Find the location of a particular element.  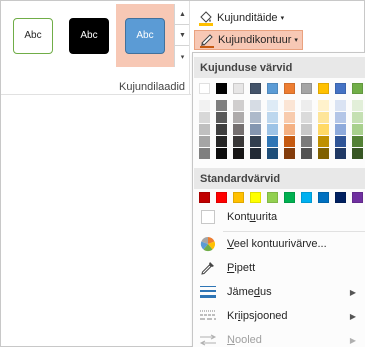

no-outline-item: Kontuurita is located at coordinates (279, 217).